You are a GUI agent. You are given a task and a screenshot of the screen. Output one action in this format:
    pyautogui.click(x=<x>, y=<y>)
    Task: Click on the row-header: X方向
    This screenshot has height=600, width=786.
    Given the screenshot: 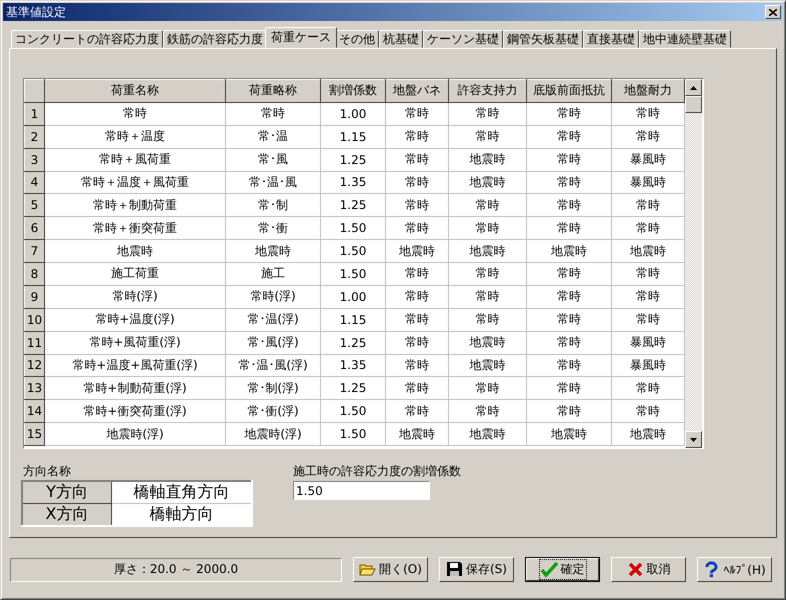 What is the action you would take?
    pyautogui.click(x=67, y=515)
    